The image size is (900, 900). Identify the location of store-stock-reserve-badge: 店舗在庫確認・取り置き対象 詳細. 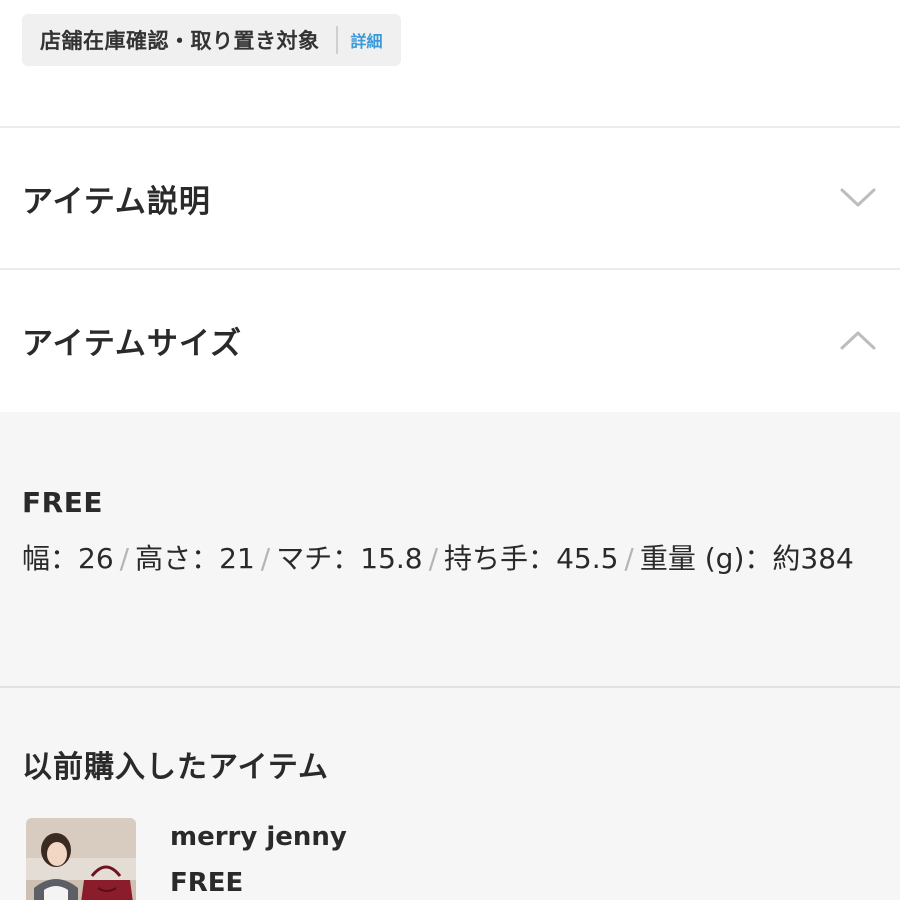
(211, 40).